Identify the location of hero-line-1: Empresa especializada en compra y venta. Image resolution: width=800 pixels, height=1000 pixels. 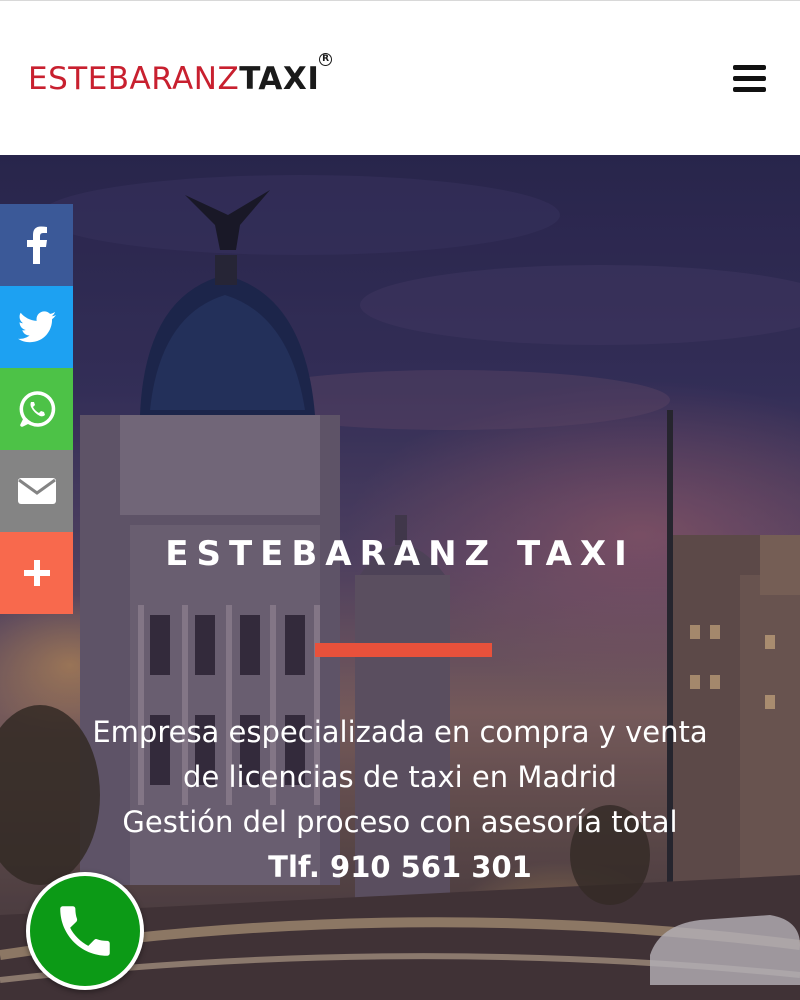
(400, 732).